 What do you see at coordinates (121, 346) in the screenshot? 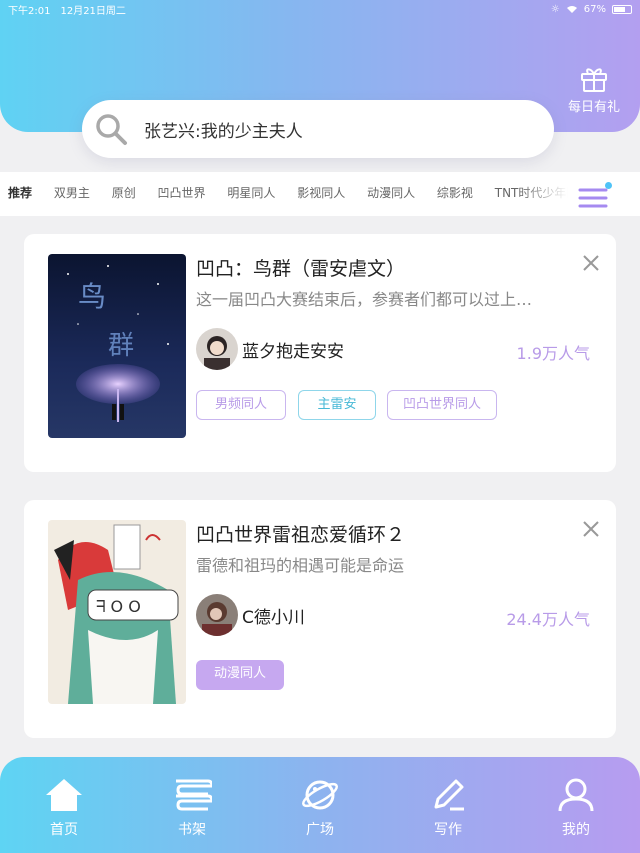
I see `svg-text: 群` at bounding box center [121, 346].